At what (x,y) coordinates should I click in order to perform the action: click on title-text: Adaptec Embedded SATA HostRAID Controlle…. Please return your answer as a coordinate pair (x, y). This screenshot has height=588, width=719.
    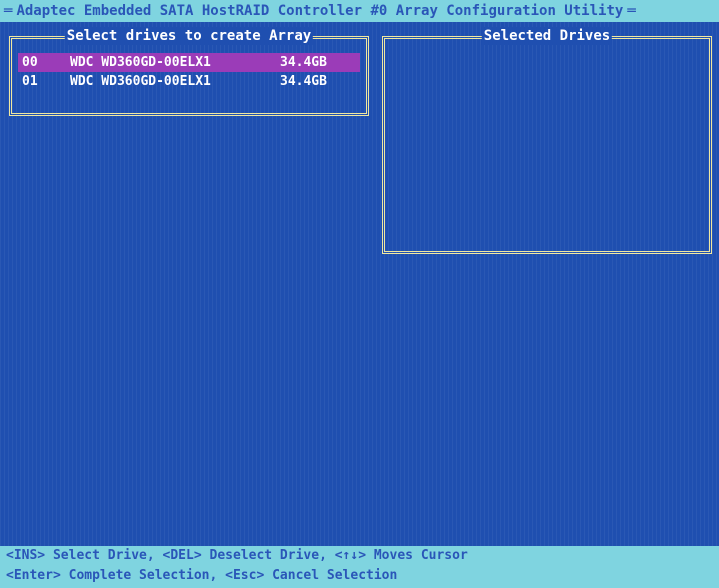
    Looking at the image, I should click on (320, 11).